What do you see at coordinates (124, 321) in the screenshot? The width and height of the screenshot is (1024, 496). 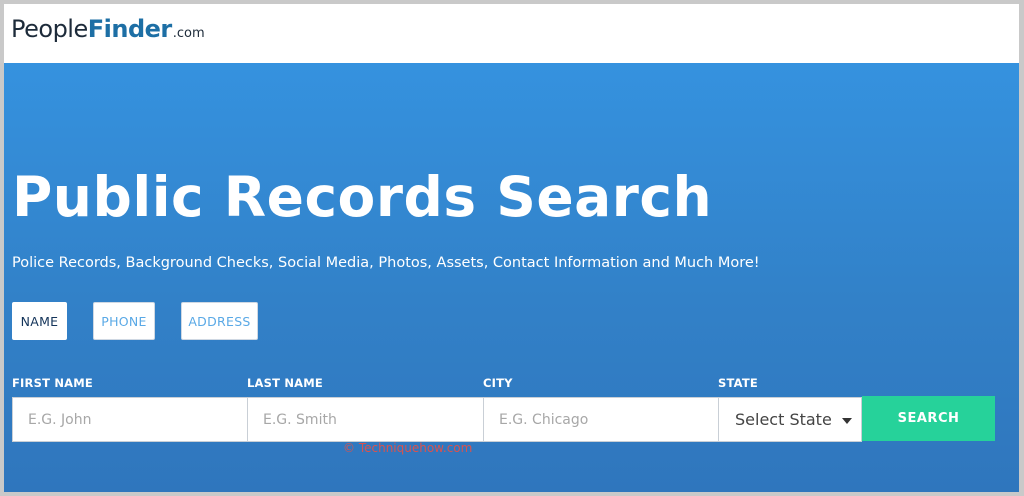 I see `tab-phone: PHONE` at bounding box center [124, 321].